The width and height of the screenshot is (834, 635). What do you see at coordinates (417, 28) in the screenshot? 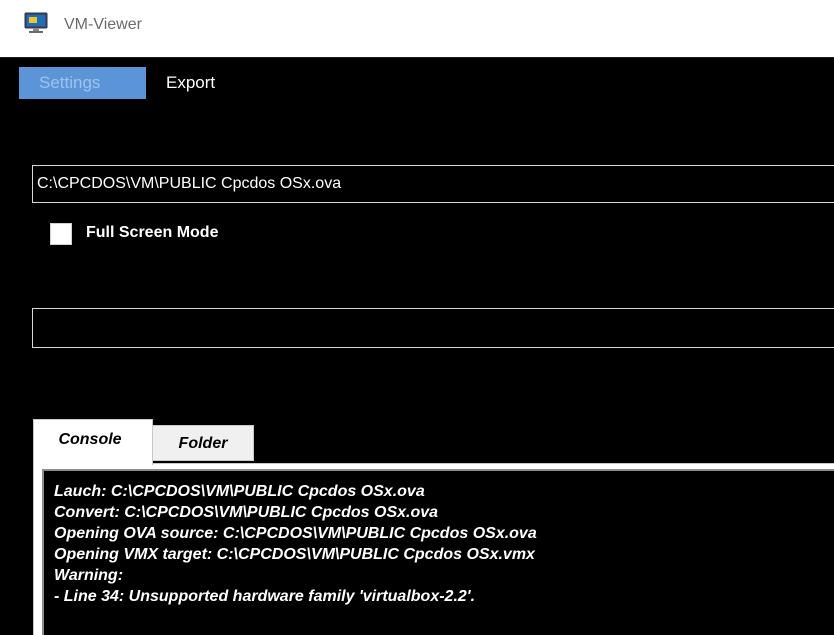
I see `title-bar: VM-Viewer` at bounding box center [417, 28].